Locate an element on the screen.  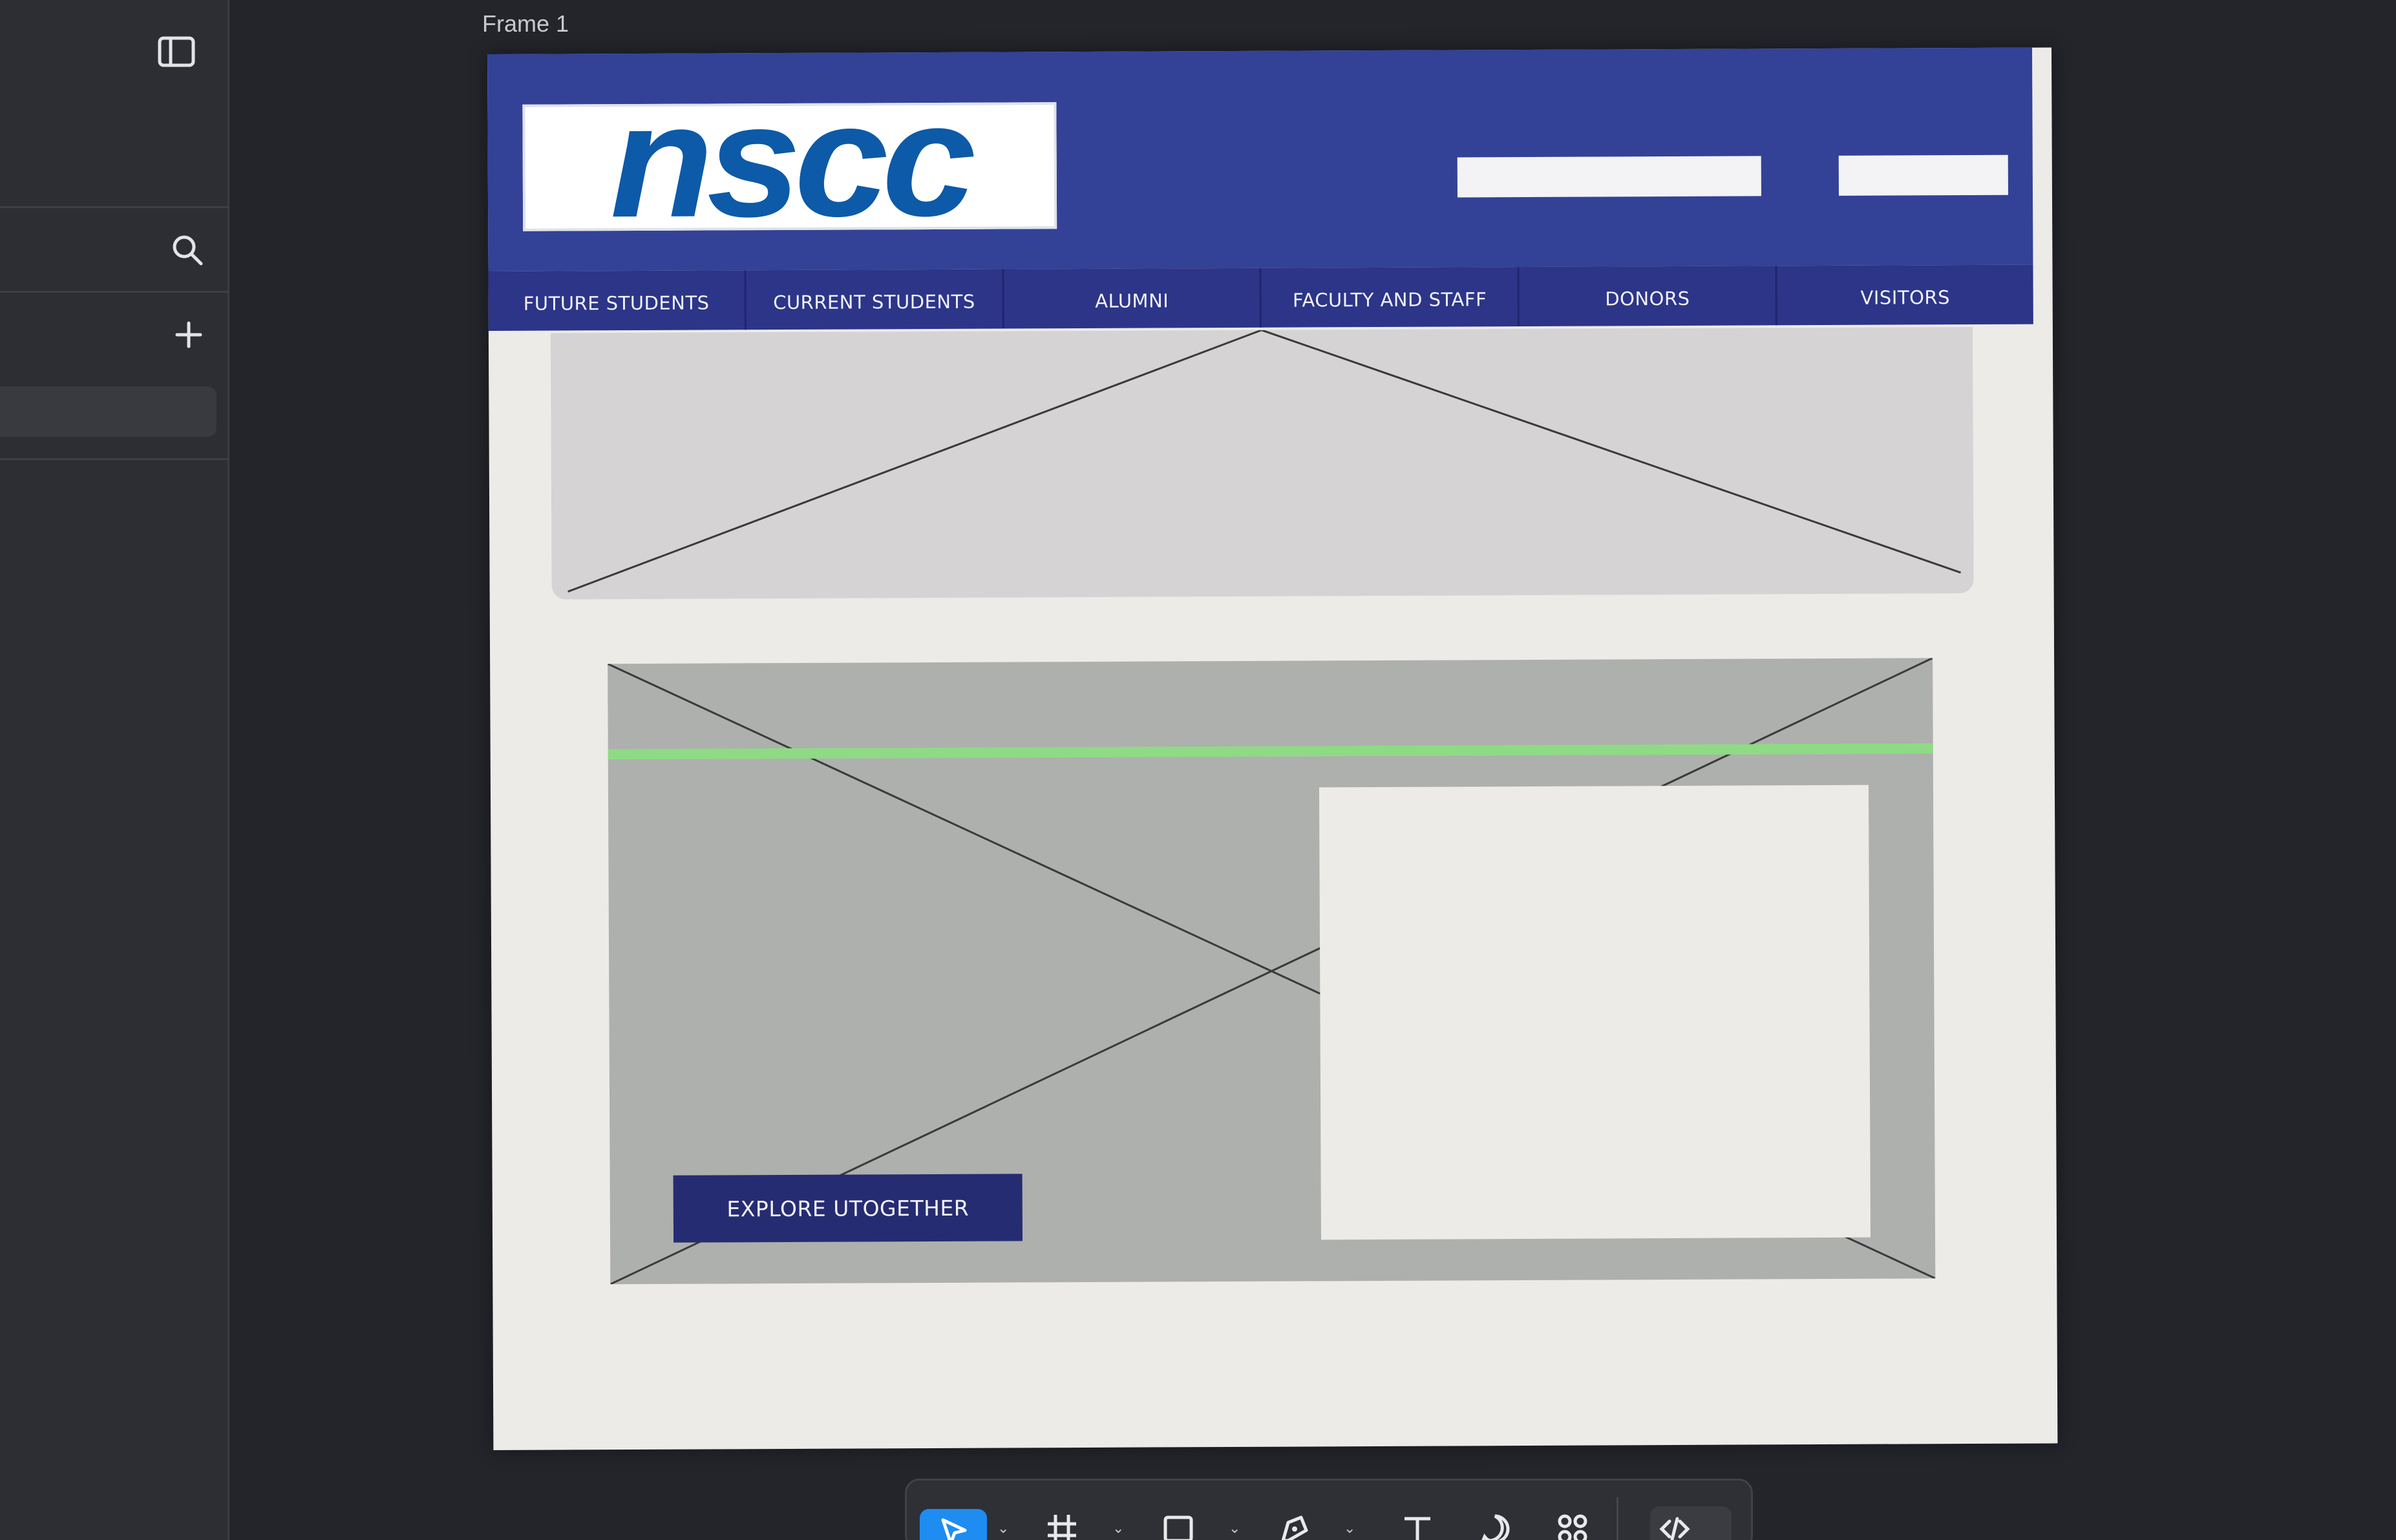
hero-image-placeholder is located at coordinates (1262, 463).